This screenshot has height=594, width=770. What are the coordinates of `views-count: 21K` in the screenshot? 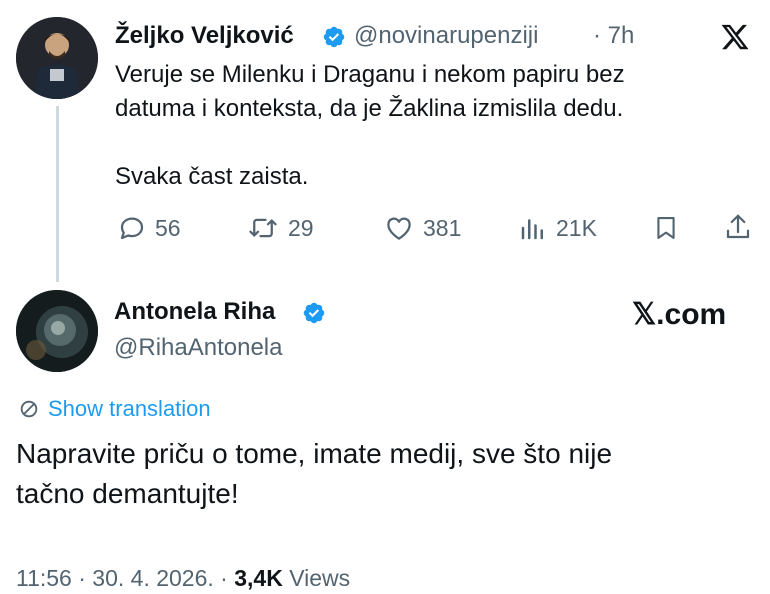 It's located at (576, 227).